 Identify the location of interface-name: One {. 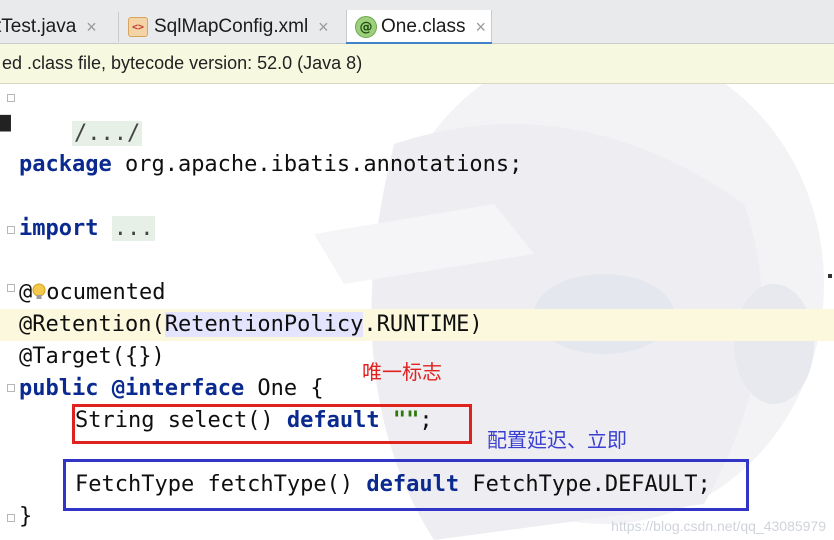
(284, 388).